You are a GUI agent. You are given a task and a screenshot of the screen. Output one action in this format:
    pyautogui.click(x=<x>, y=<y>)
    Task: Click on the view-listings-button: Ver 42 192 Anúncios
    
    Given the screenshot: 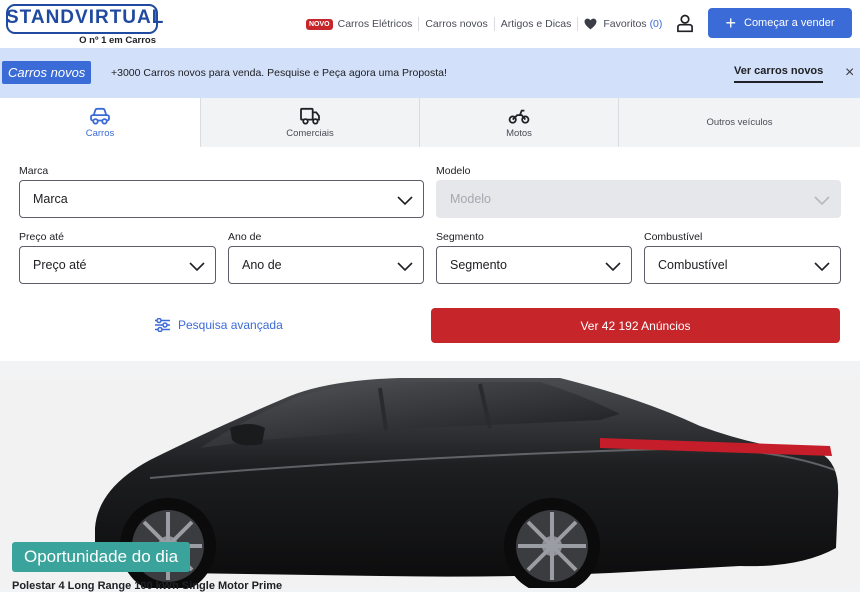 What is the action you would take?
    pyautogui.click(x=635, y=325)
    